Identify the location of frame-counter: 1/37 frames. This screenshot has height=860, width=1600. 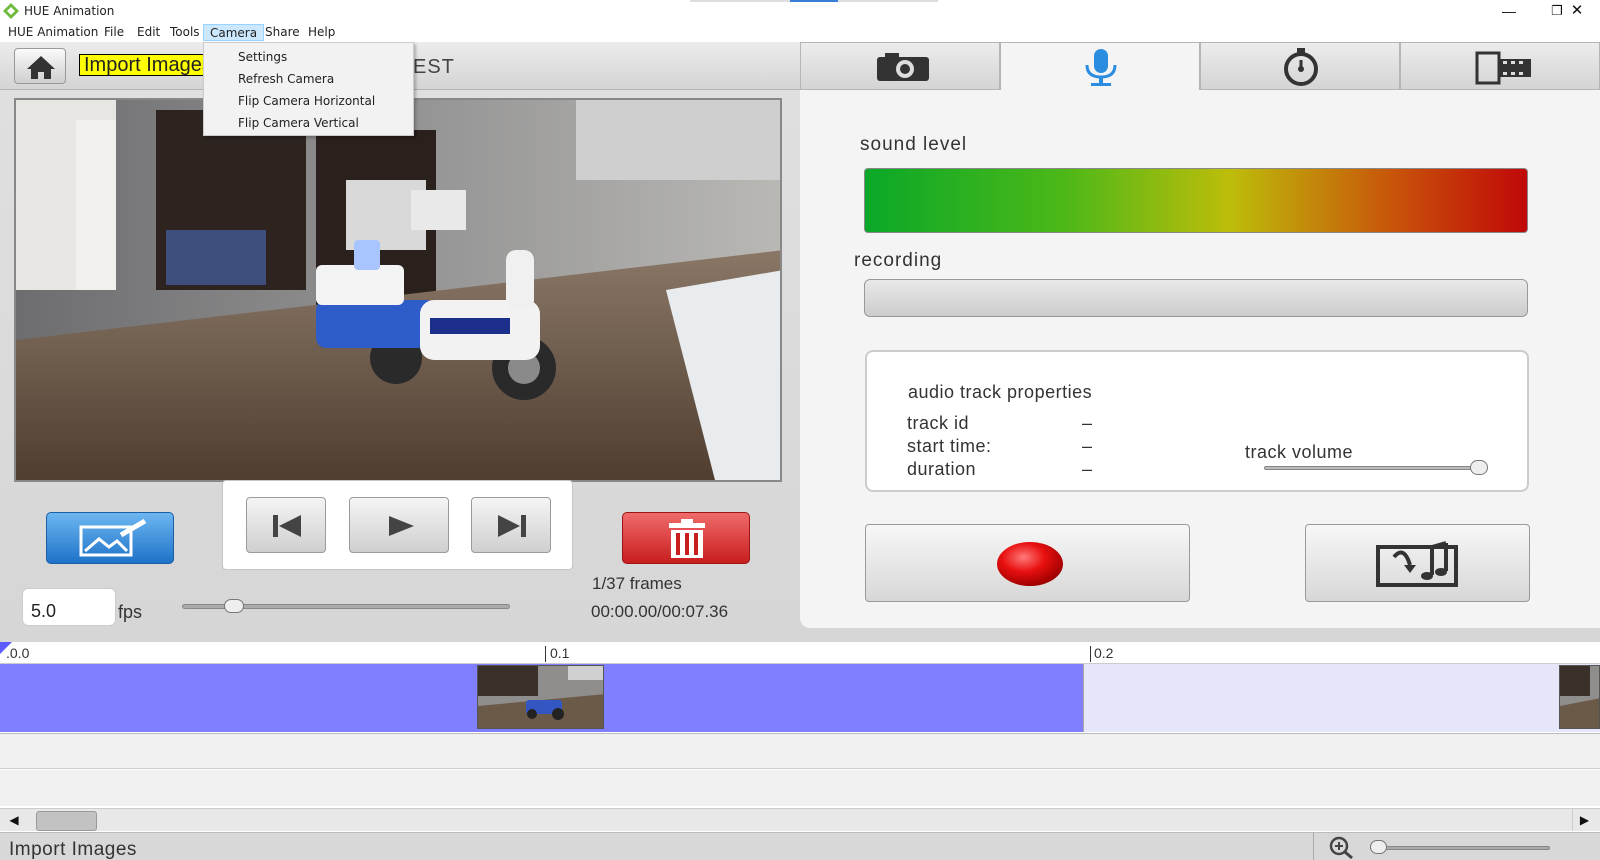
(637, 583).